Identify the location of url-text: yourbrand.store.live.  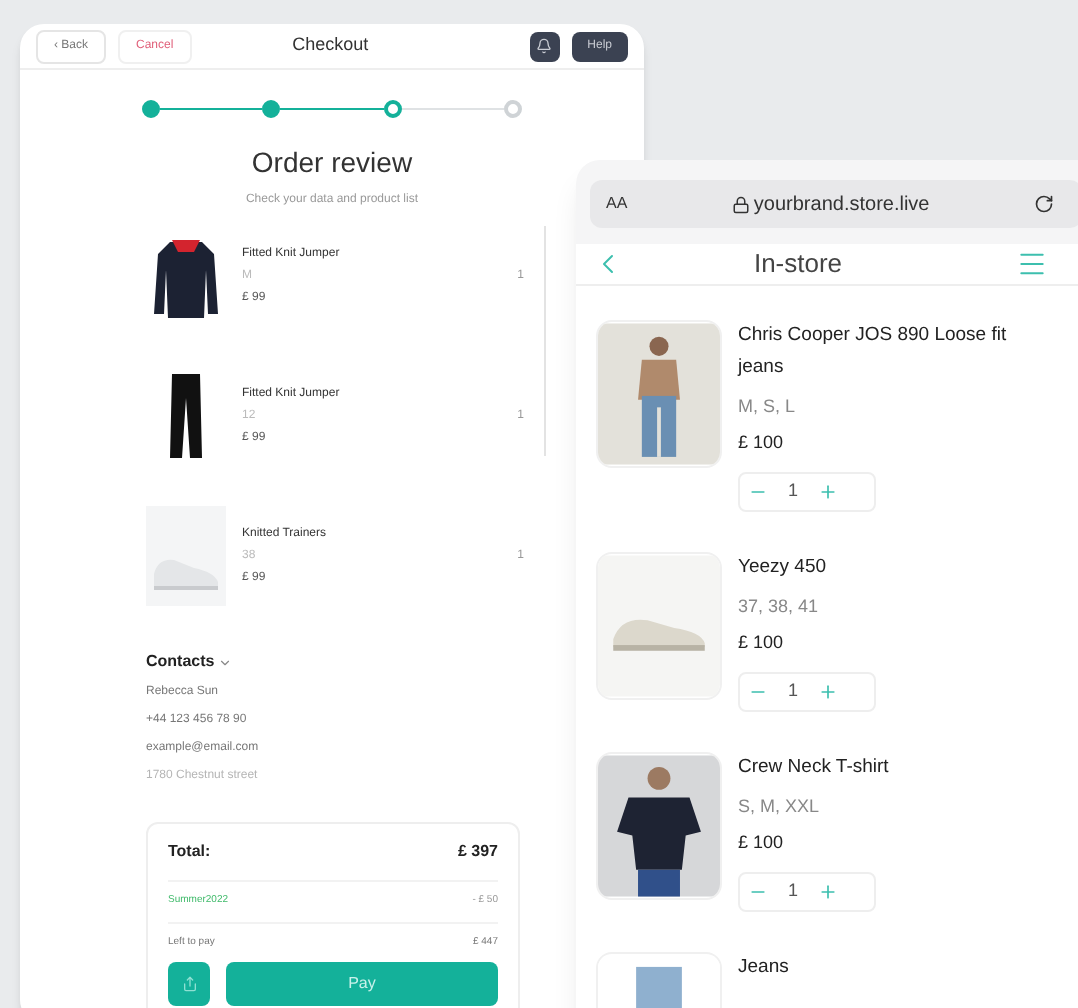
(841, 205).